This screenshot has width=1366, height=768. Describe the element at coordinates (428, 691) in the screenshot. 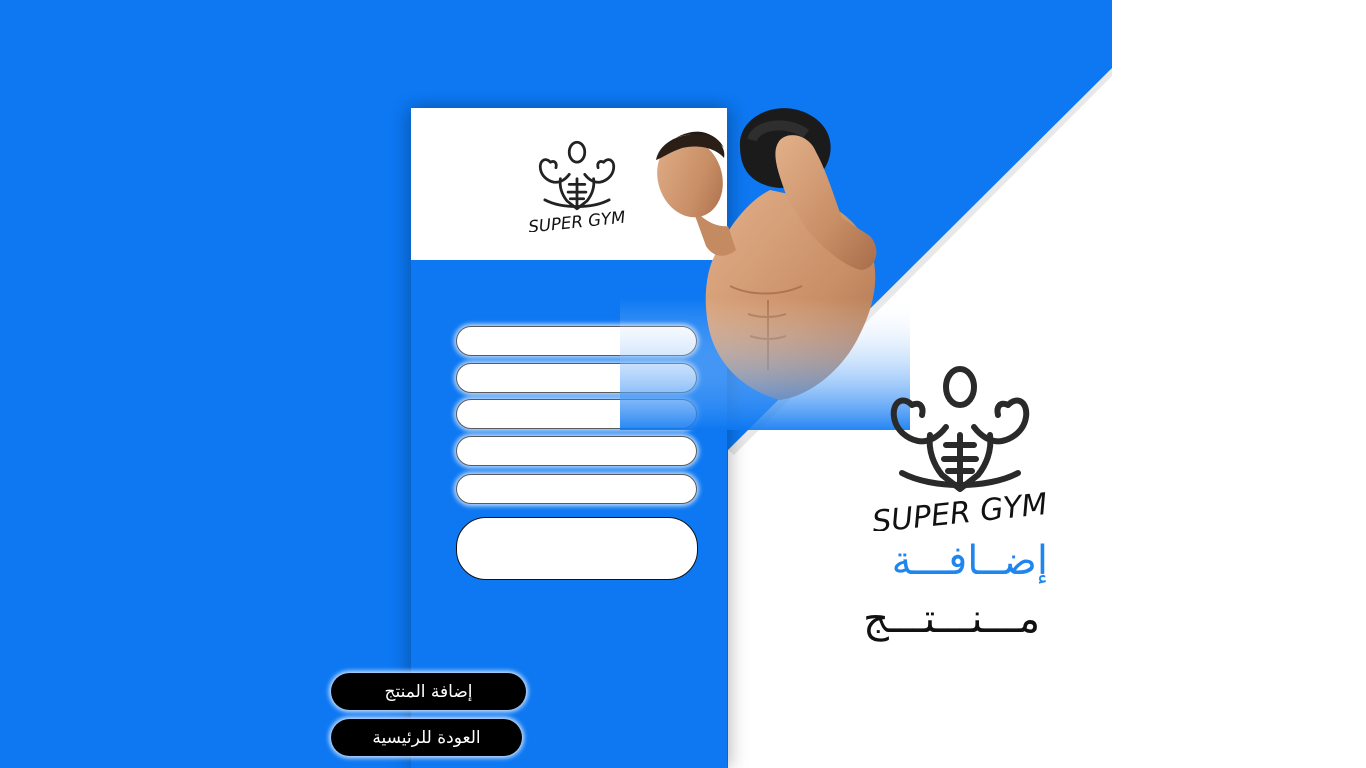

I see `add-product-button: إضافة المنتج` at that location.